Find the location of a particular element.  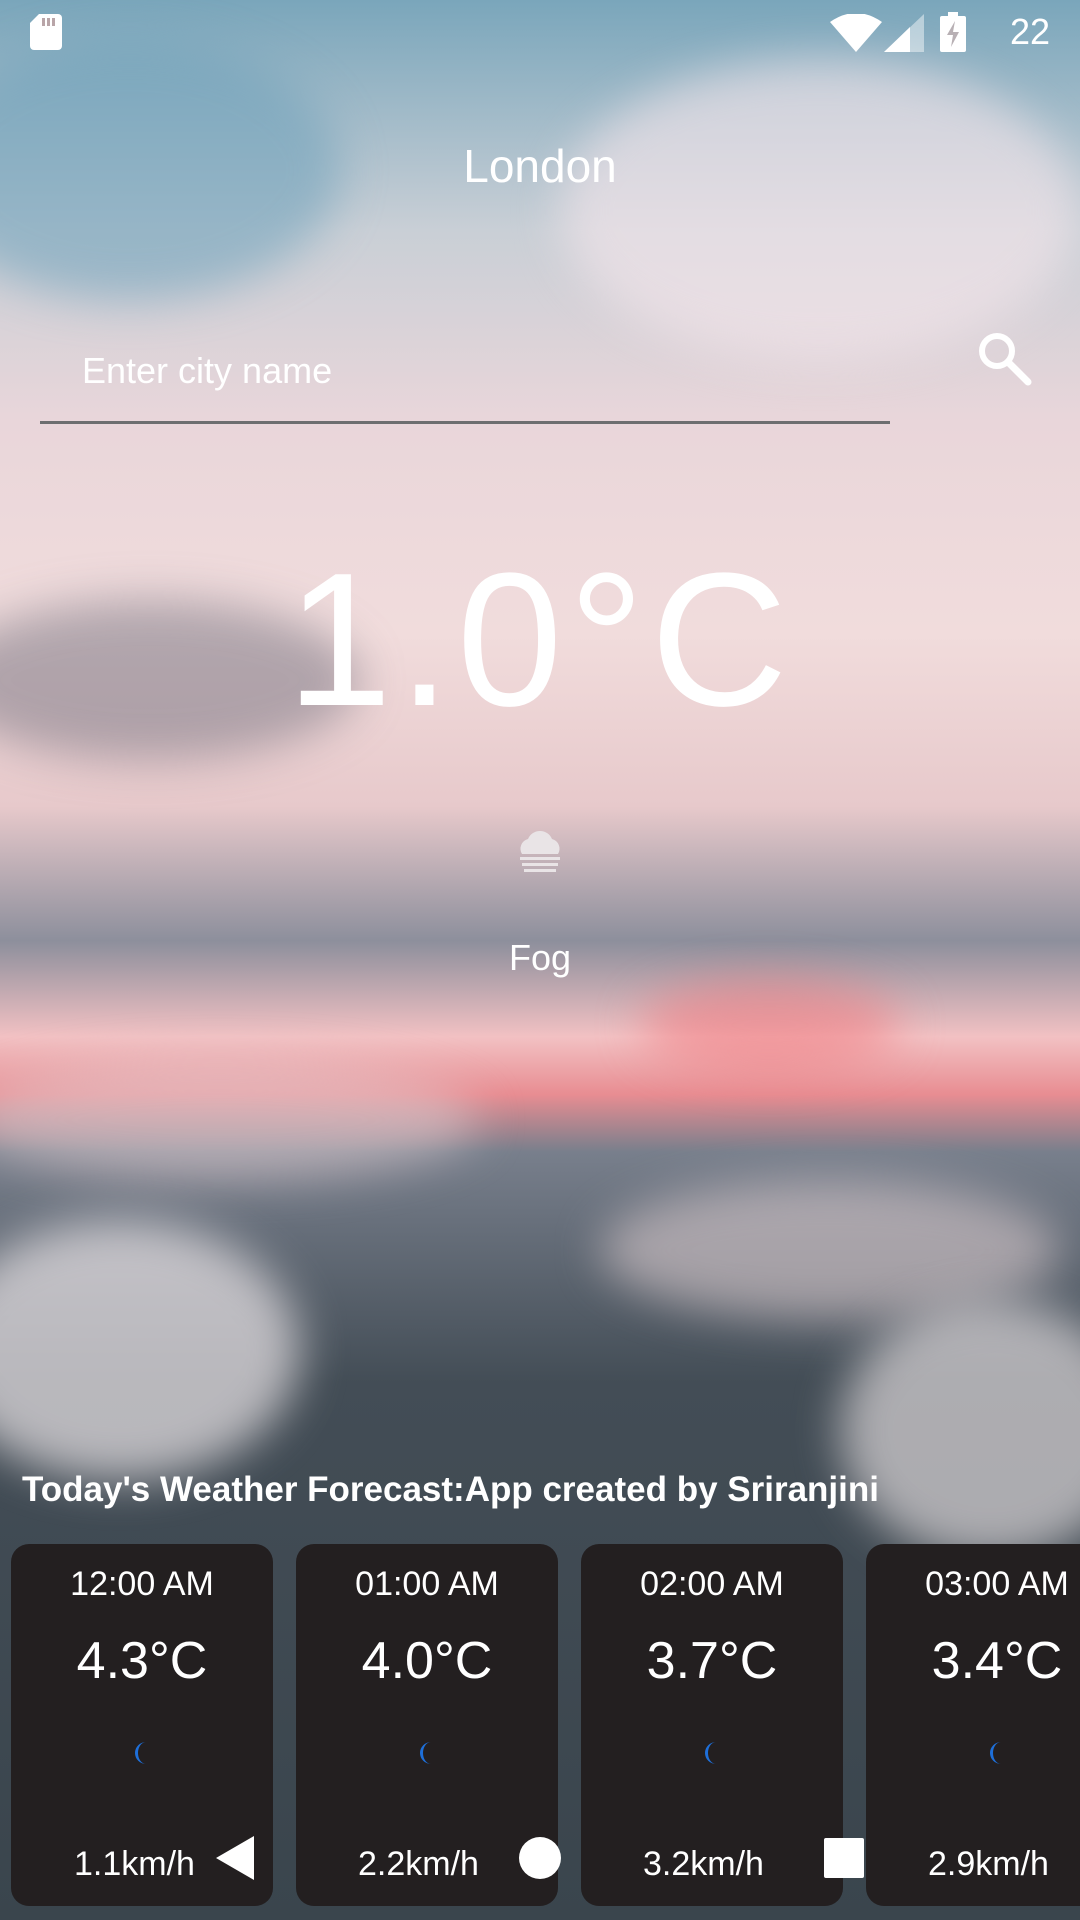

forecast-wind: 1.1km/h is located at coordinates (134, 1864).